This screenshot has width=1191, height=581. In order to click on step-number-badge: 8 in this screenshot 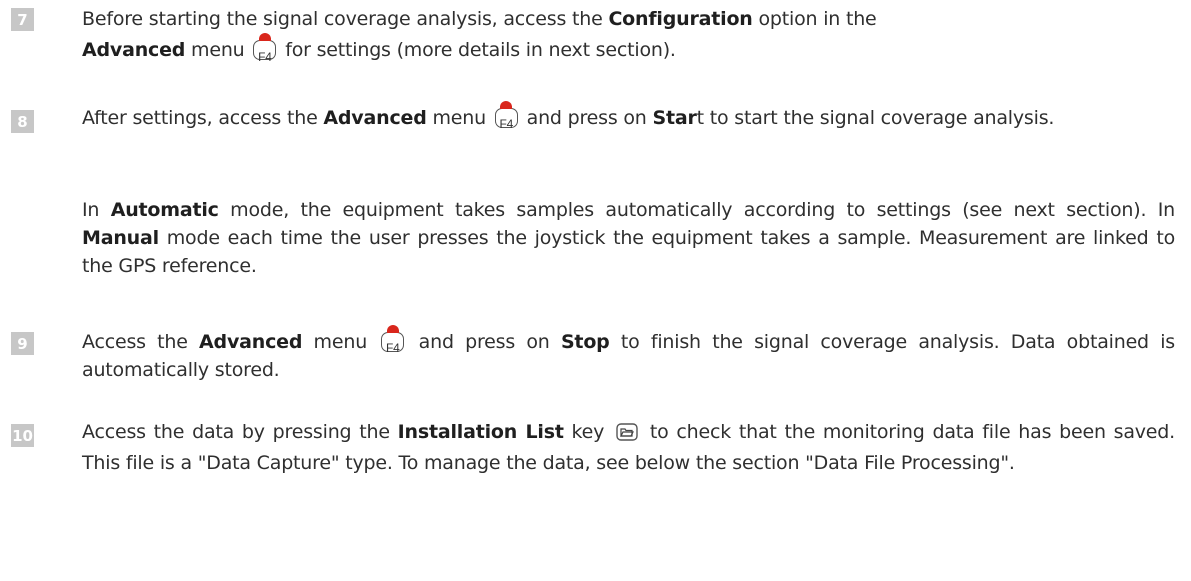, I will do `click(22, 121)`.